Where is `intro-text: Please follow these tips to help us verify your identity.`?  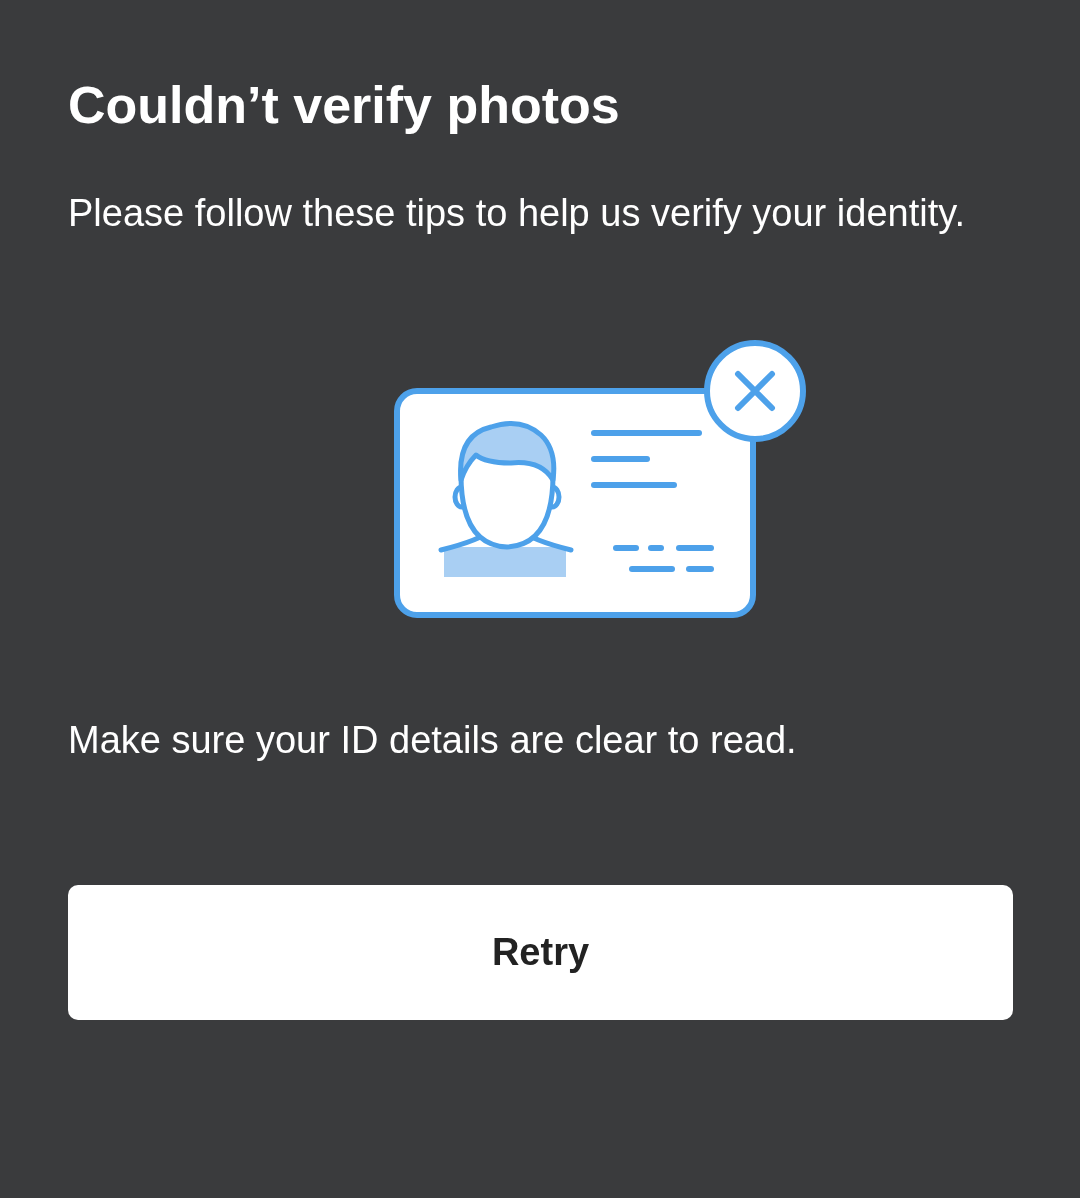
intro-text: Please follow these tips to help us verify your identity. is located at coordinates (517, 213).